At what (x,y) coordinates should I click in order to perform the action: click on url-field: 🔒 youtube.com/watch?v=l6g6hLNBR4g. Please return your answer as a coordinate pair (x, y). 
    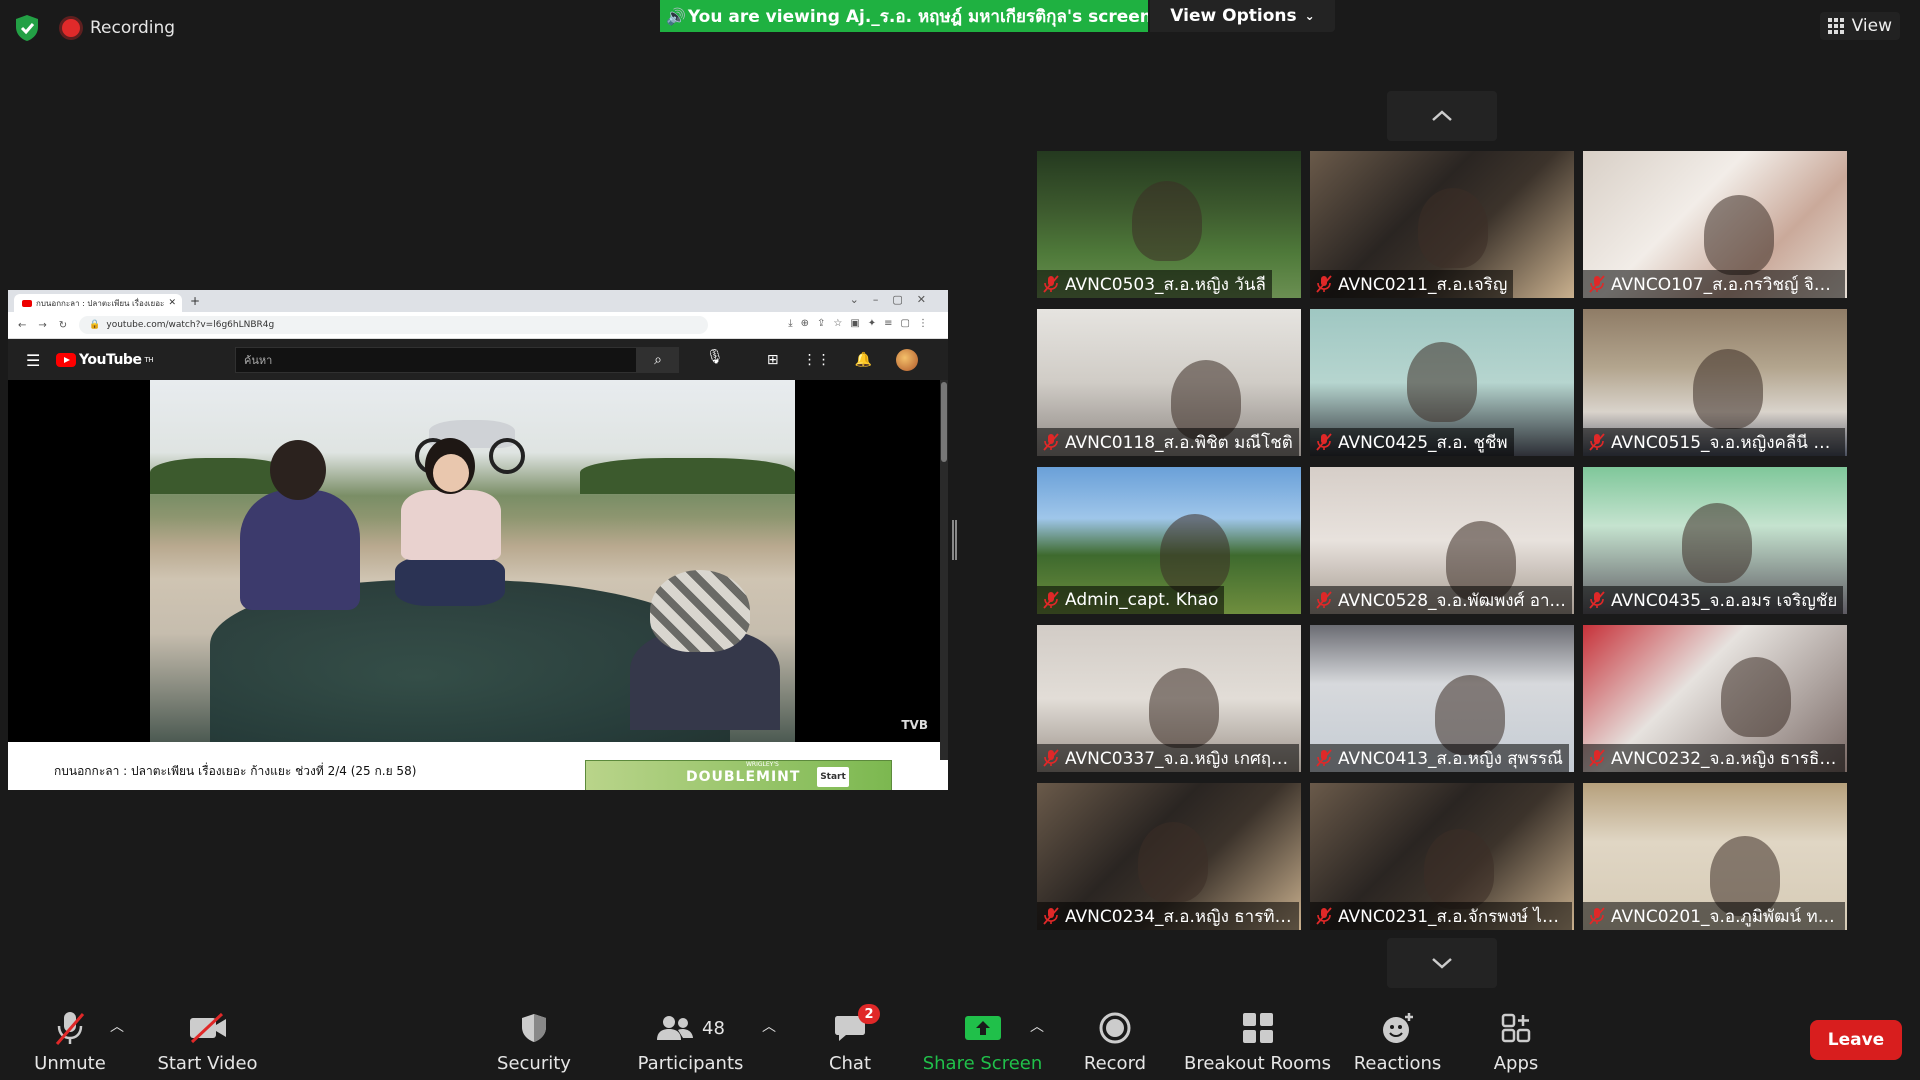
    Looking at the image, I should click on (393, 325).